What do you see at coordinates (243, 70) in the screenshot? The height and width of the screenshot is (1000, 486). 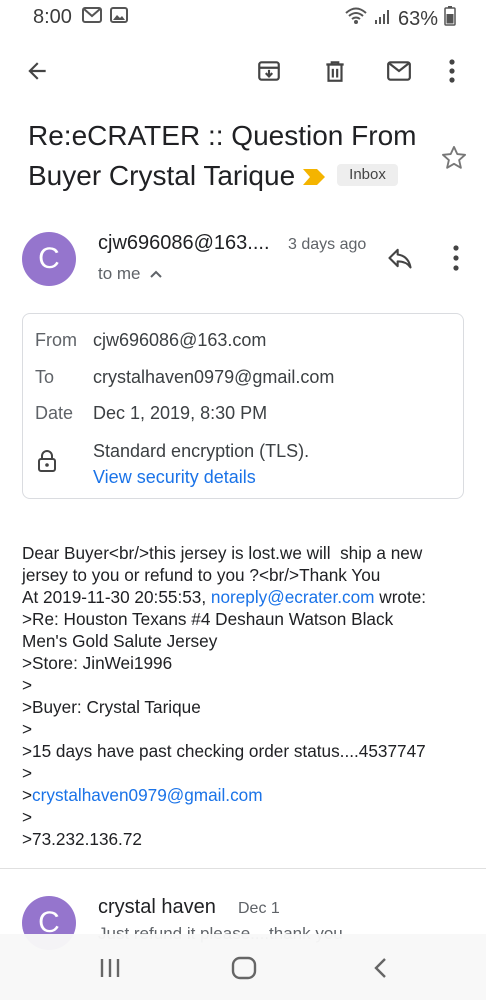 I see `toolbar` at bounding box center [243, 70].